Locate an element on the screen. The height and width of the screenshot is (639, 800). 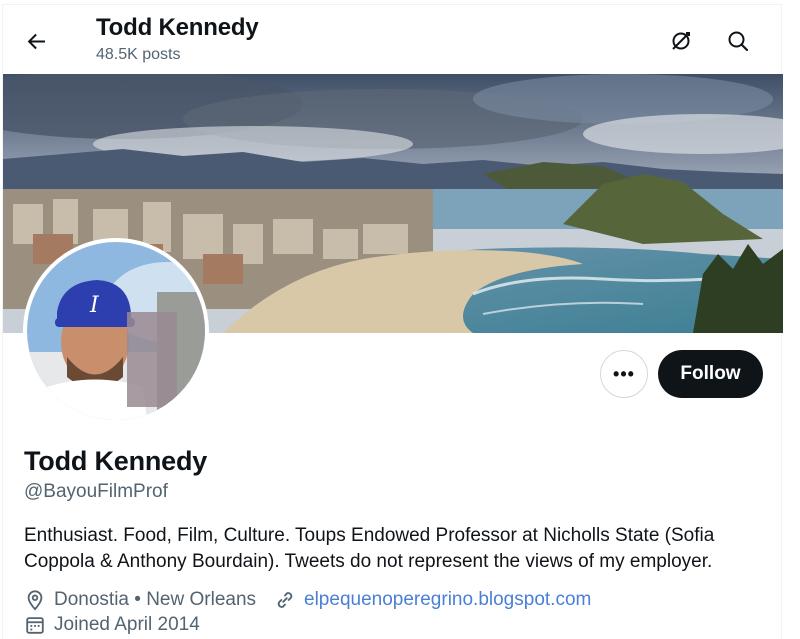
back-button is located at coordinates (37, 41).